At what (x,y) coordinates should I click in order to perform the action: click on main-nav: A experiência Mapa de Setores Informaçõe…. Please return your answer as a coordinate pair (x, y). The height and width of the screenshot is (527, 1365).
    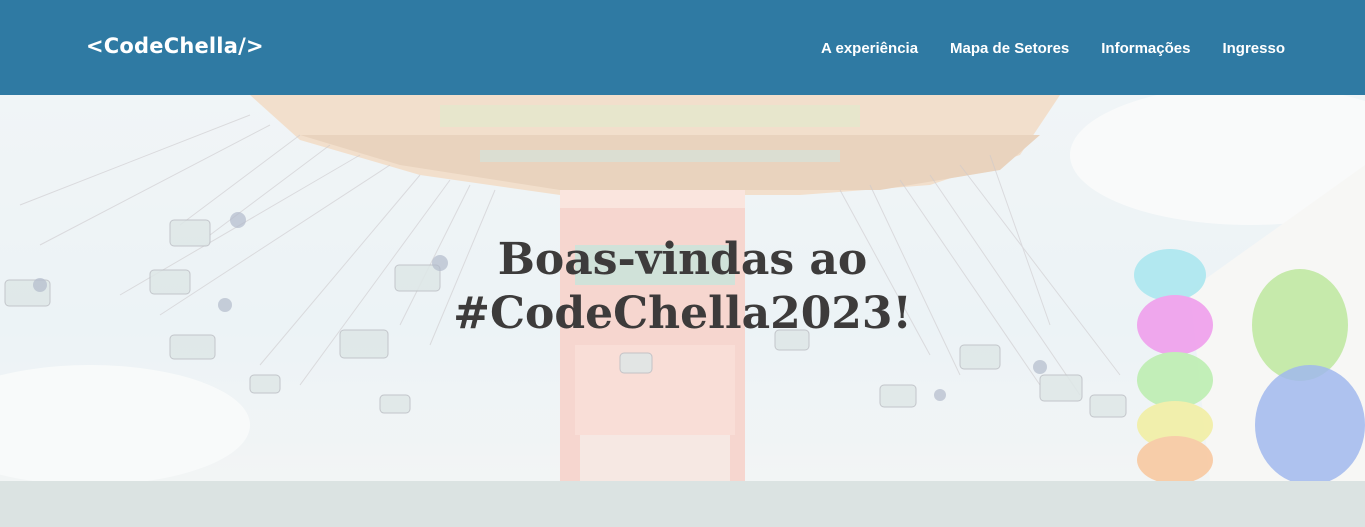
    Looking at the image, I should click on (1053, 48).